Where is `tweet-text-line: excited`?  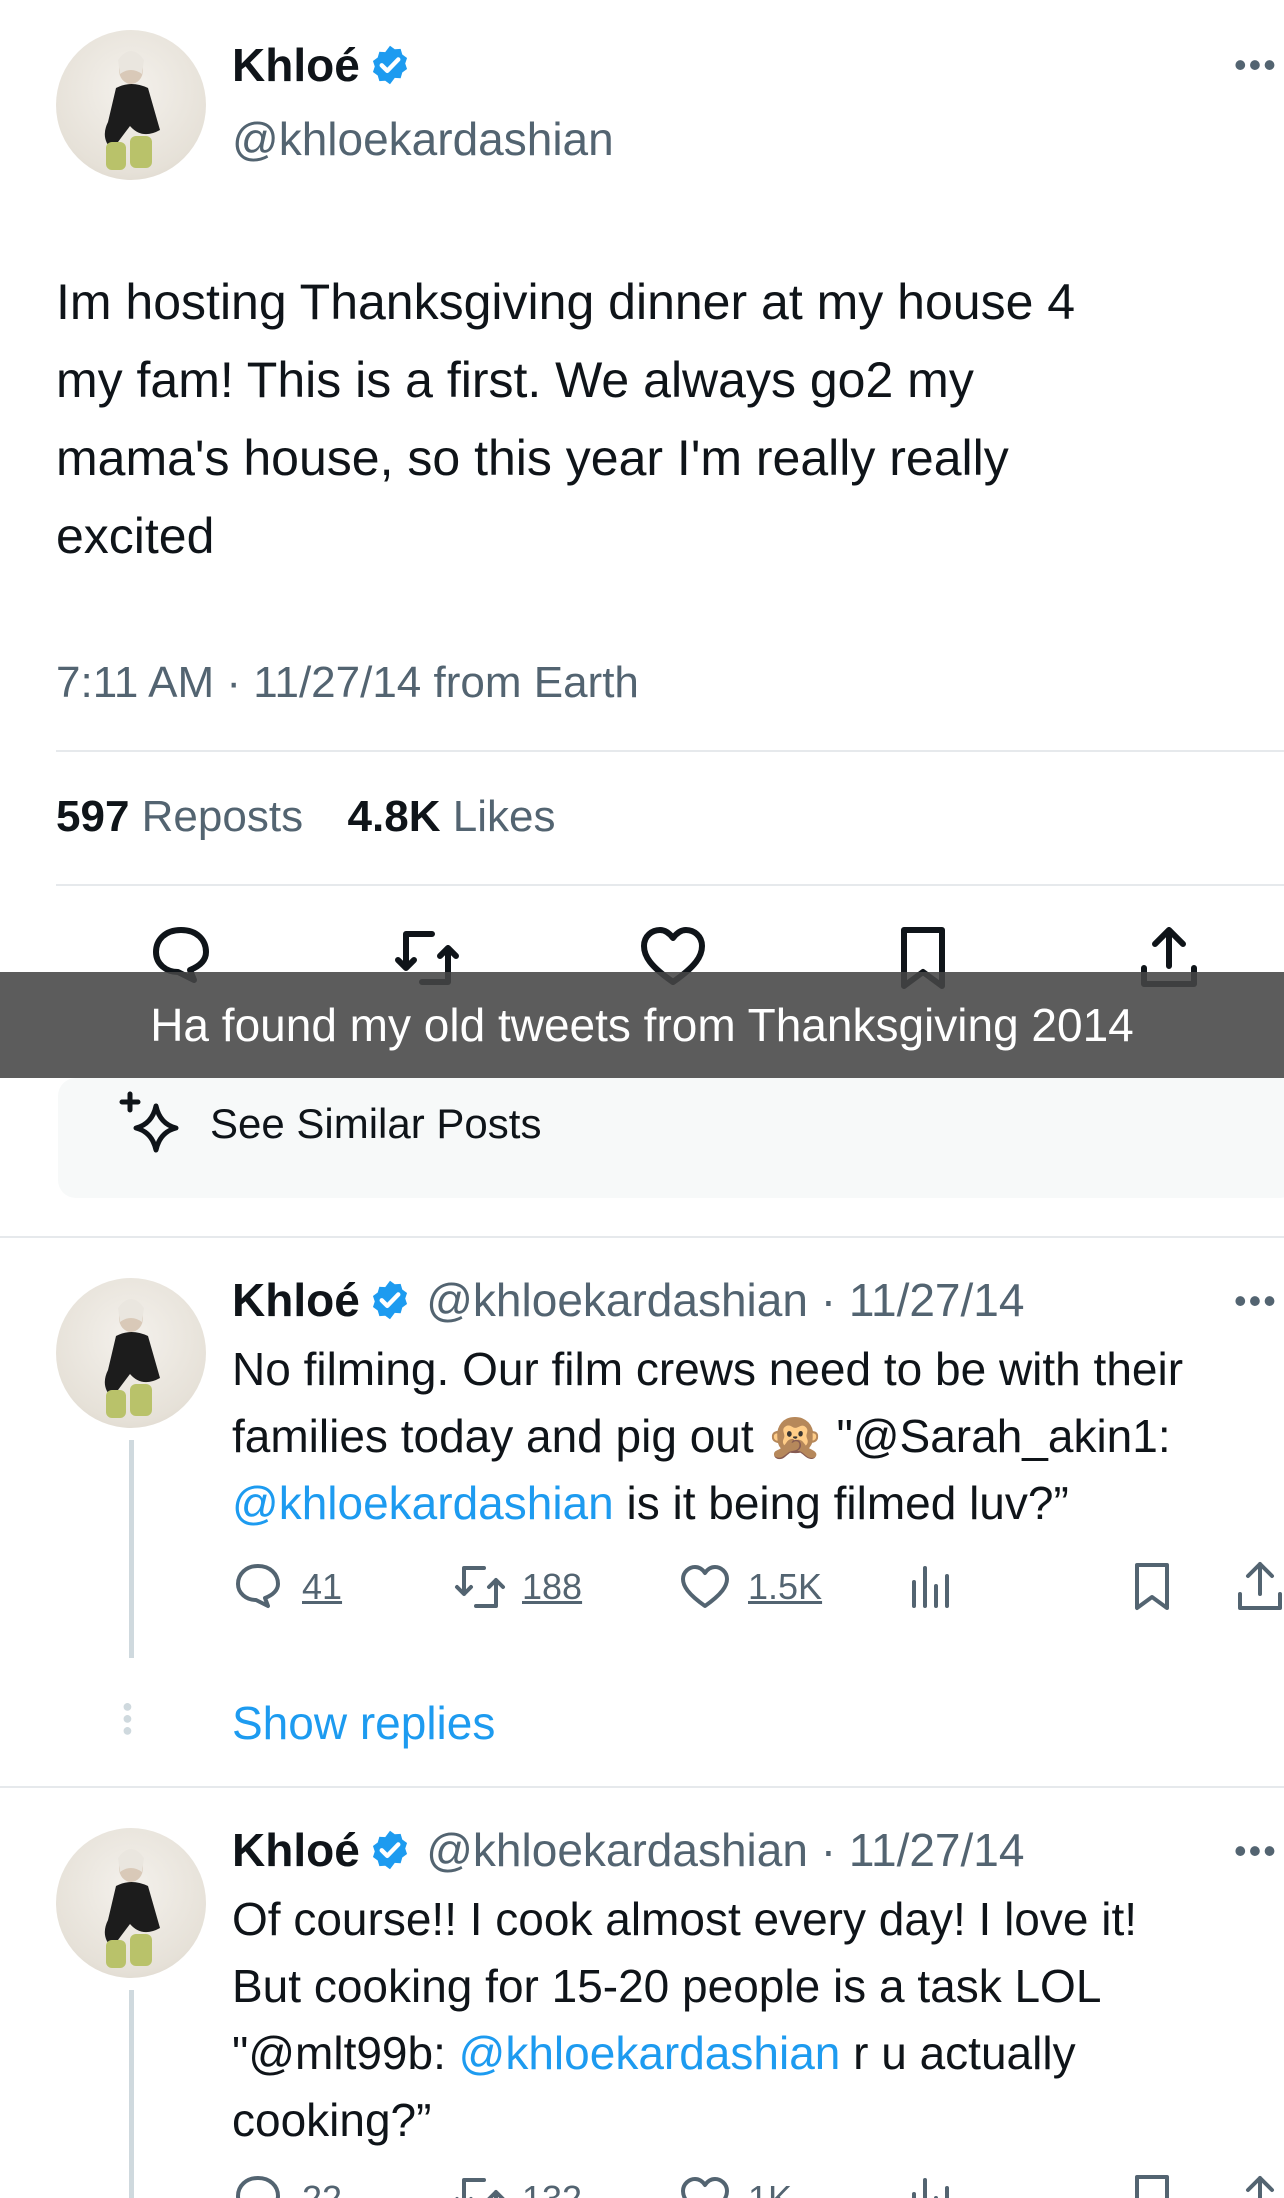 tweet-text-line: excited is located at coordinates (135, 536).